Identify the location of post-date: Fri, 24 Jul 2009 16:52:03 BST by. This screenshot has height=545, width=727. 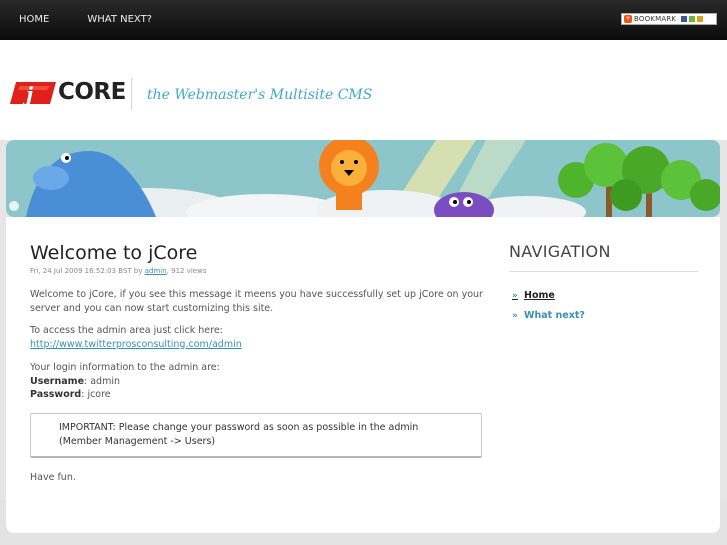
(87, 271).